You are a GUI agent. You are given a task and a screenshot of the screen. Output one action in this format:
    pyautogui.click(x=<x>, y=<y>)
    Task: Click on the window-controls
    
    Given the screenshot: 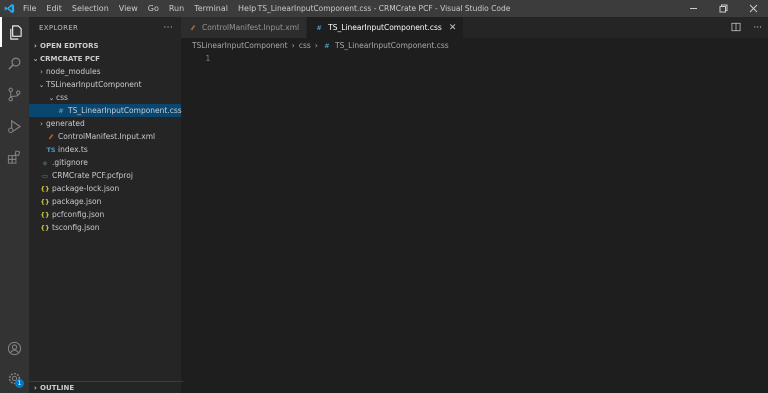 What is the action you would take?
    pyautogui.click(x=723, y=8)
    